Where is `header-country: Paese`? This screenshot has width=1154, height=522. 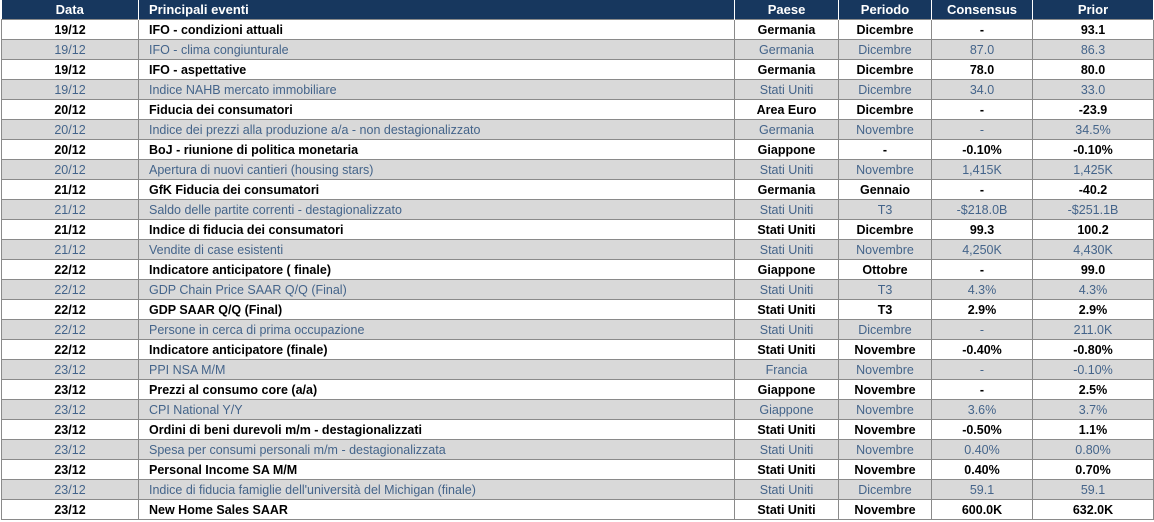
header-country: Paese is located at coordinates (786, 10).